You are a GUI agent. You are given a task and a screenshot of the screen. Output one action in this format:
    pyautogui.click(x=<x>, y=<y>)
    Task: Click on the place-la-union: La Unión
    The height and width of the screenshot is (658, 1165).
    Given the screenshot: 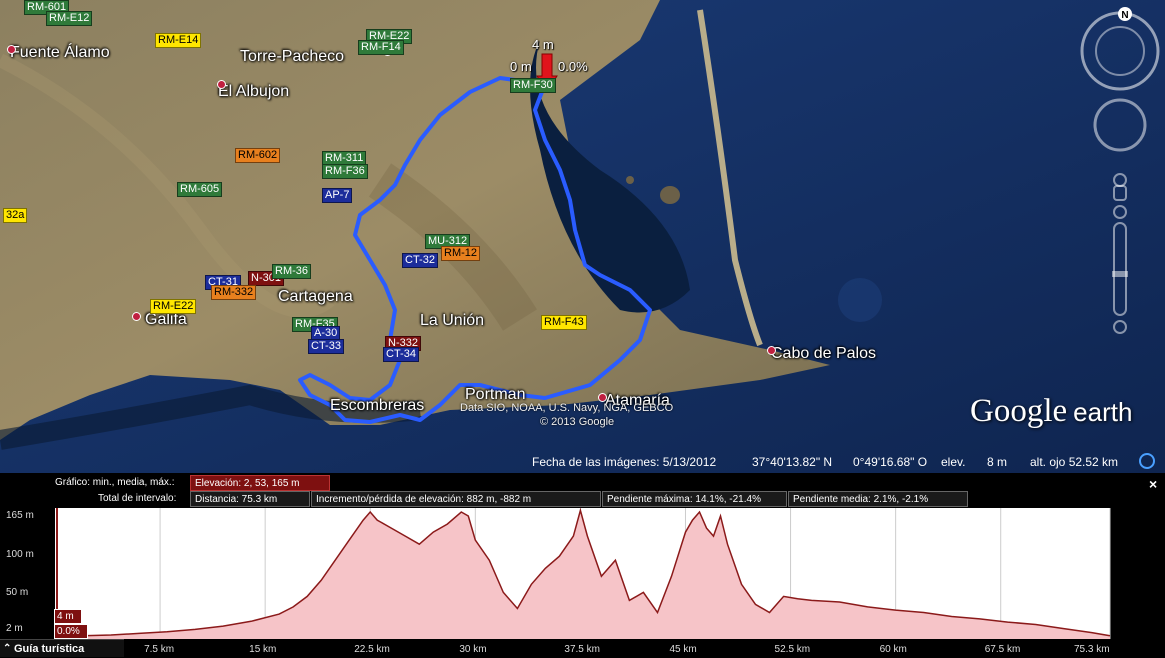 What is the action you would take?
    pyautogui.click(x=452, y=320)
    